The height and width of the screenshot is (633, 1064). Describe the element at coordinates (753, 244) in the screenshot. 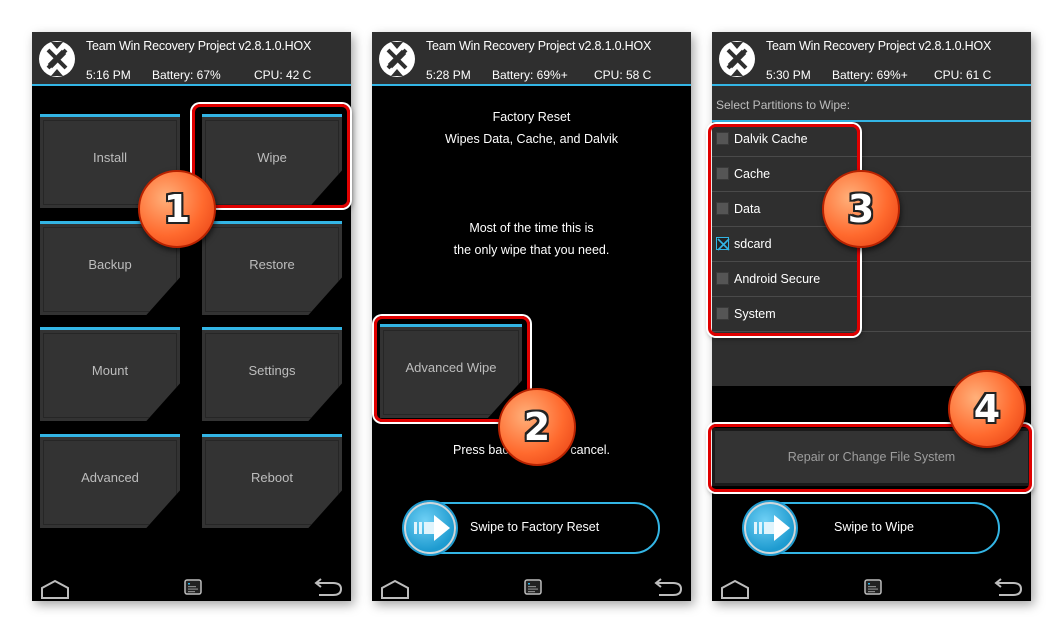

I see `partition-label: sdcard` at that location.